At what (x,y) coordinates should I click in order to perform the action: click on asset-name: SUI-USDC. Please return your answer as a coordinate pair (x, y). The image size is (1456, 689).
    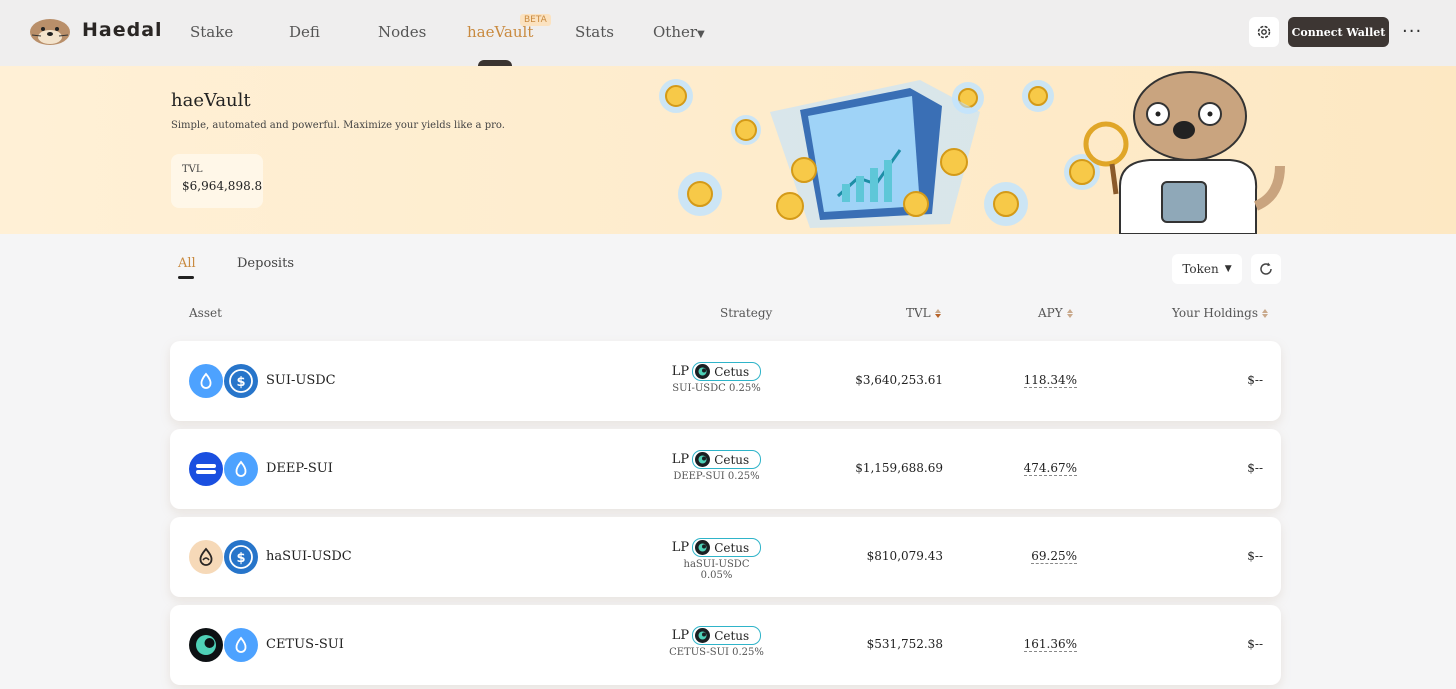
    Looking at the image, I should click on (301, 380).